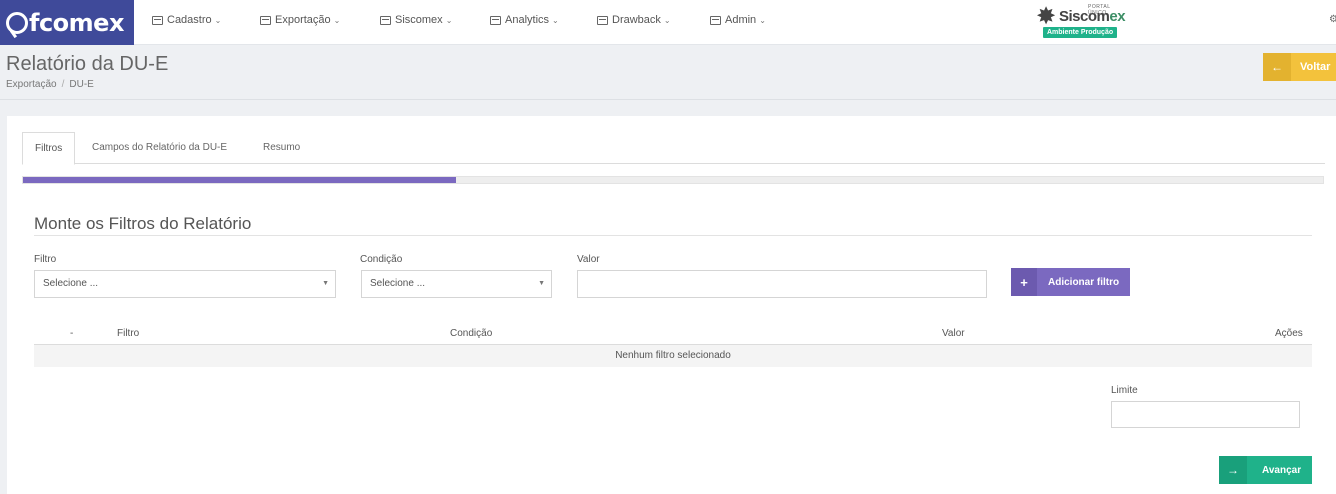 Image resolution: width=1336 pixels, height=494 pixels. Describe the element at coordinates (159, 148) in the screenshot. I see `tab-campos-relatorio: Campos do Relatório da DU-E` at that location.